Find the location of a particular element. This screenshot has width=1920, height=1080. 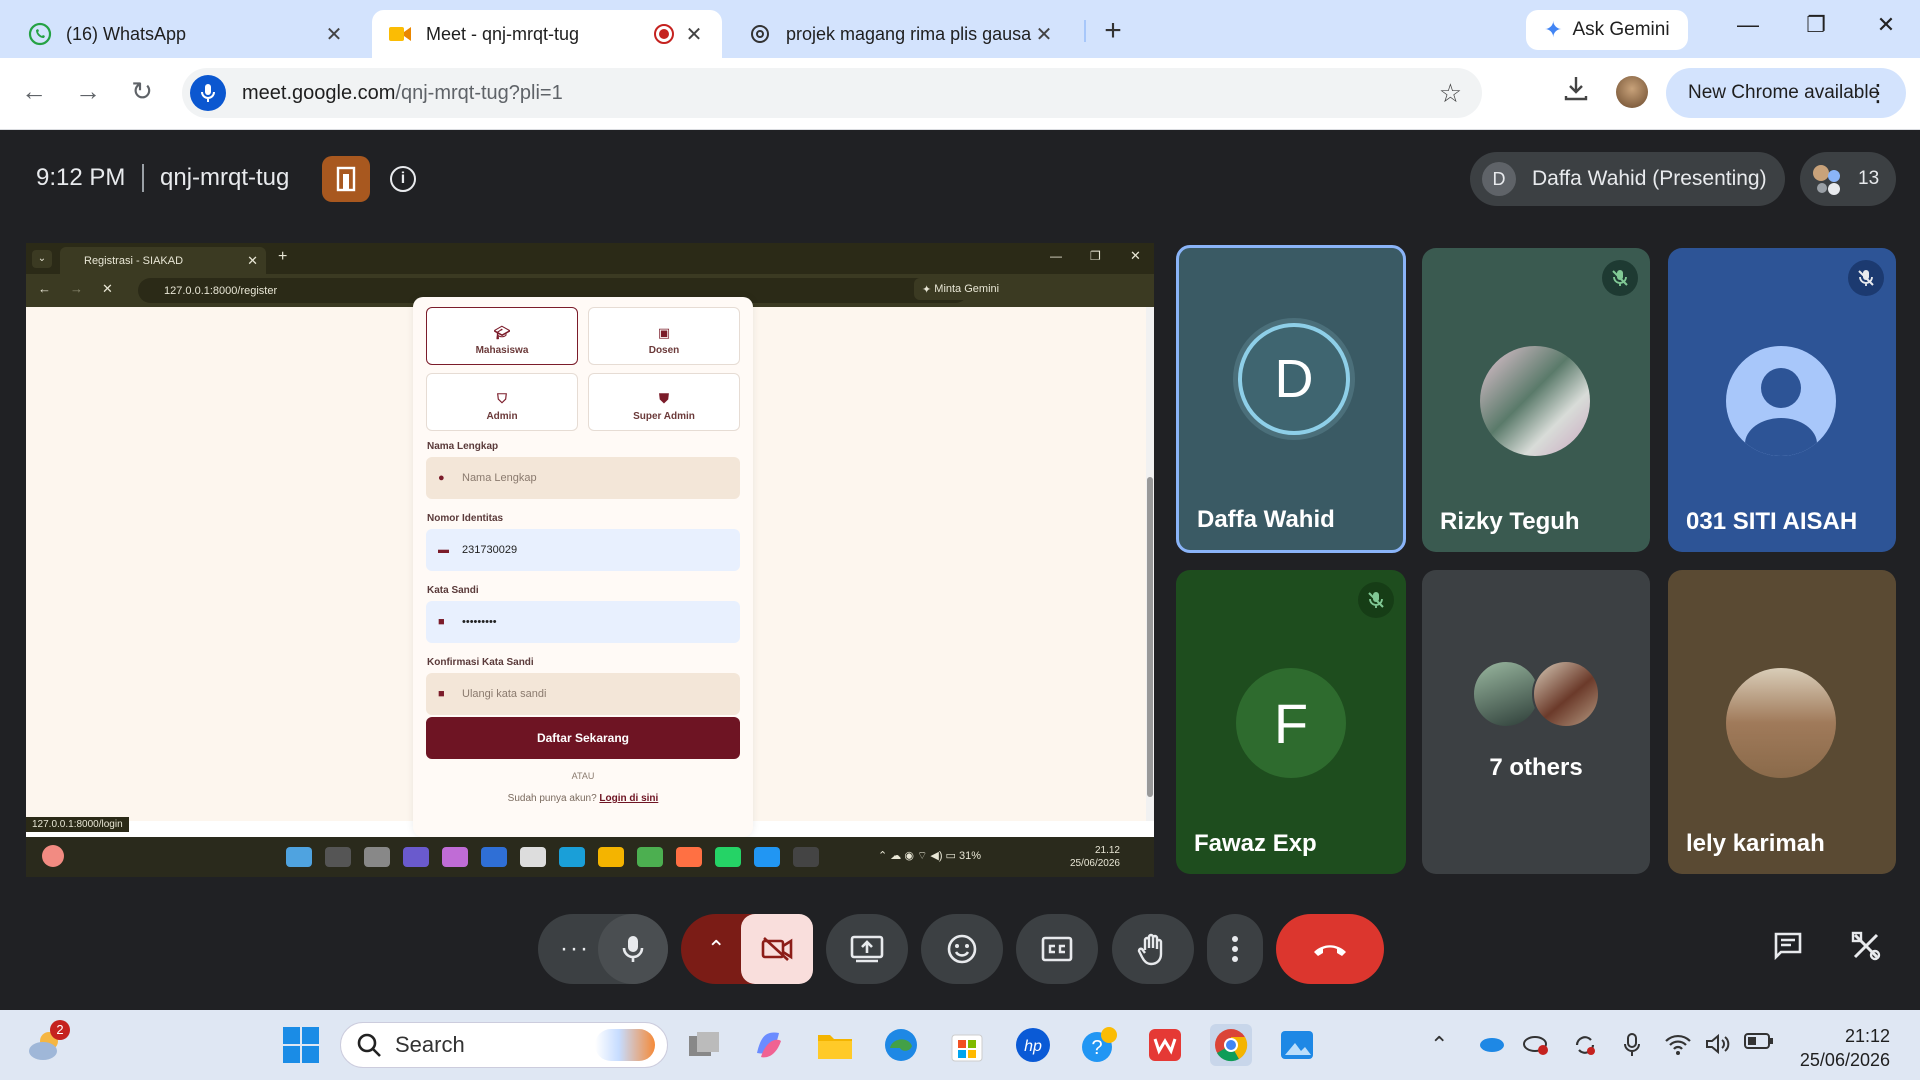

presenter-avatar: D is located at coordinates (1499, 179).